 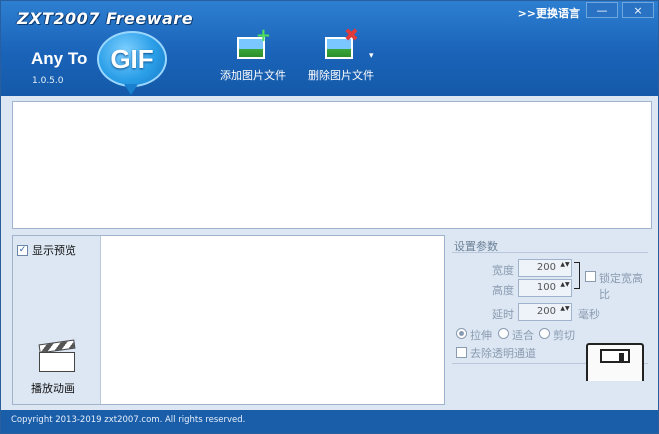 What do you see at coordinates (564, 335) in the screenshot?
I see `crop-label: 剪切` at bounding box center [564, 335].